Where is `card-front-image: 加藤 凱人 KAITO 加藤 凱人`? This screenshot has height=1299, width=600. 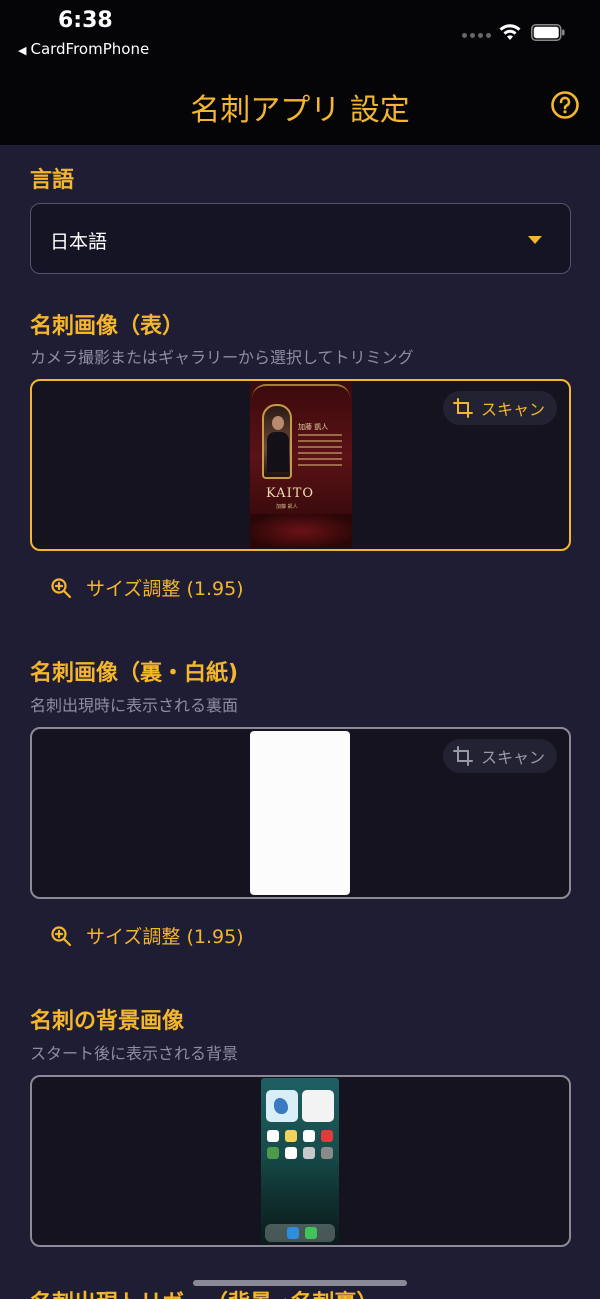
card-front-image: 加藤 凱人 KAITO 加藤 凱人 is located at coordinates (301, 465).